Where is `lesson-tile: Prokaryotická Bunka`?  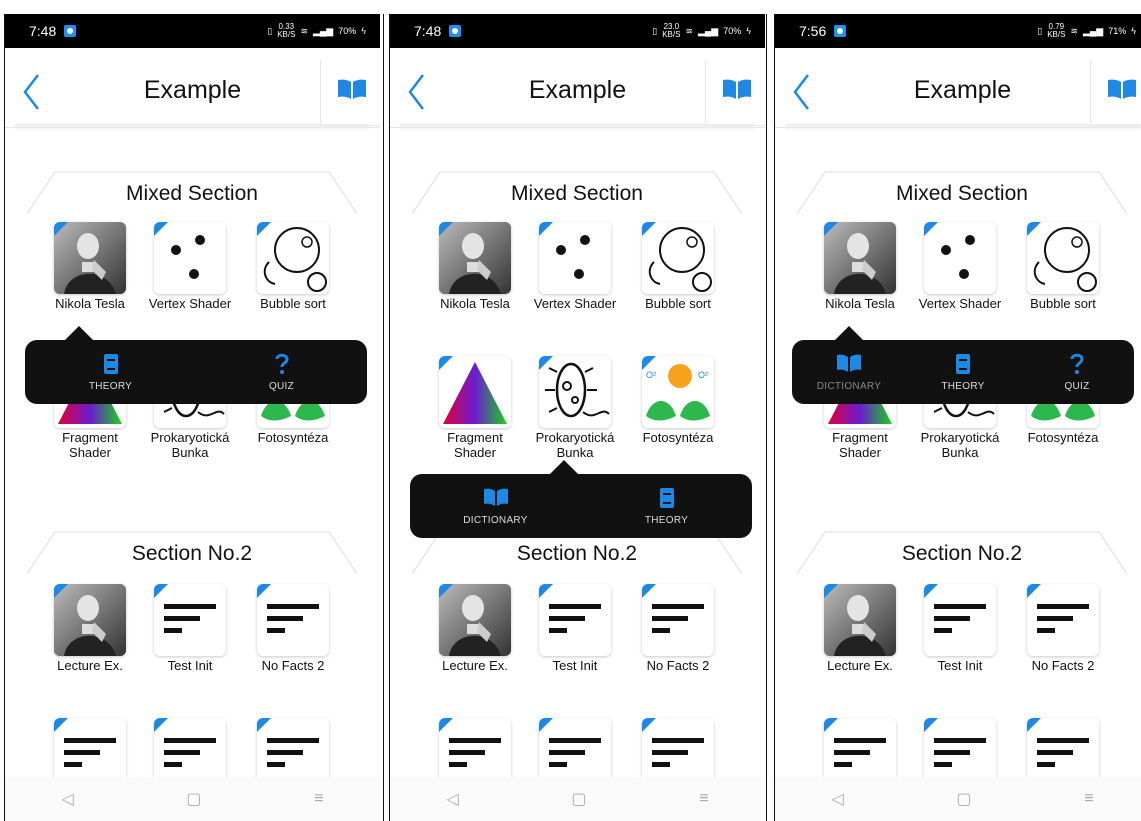
lesson-tile: Prokaryotická Bunka is located at coordinates (575, 408).